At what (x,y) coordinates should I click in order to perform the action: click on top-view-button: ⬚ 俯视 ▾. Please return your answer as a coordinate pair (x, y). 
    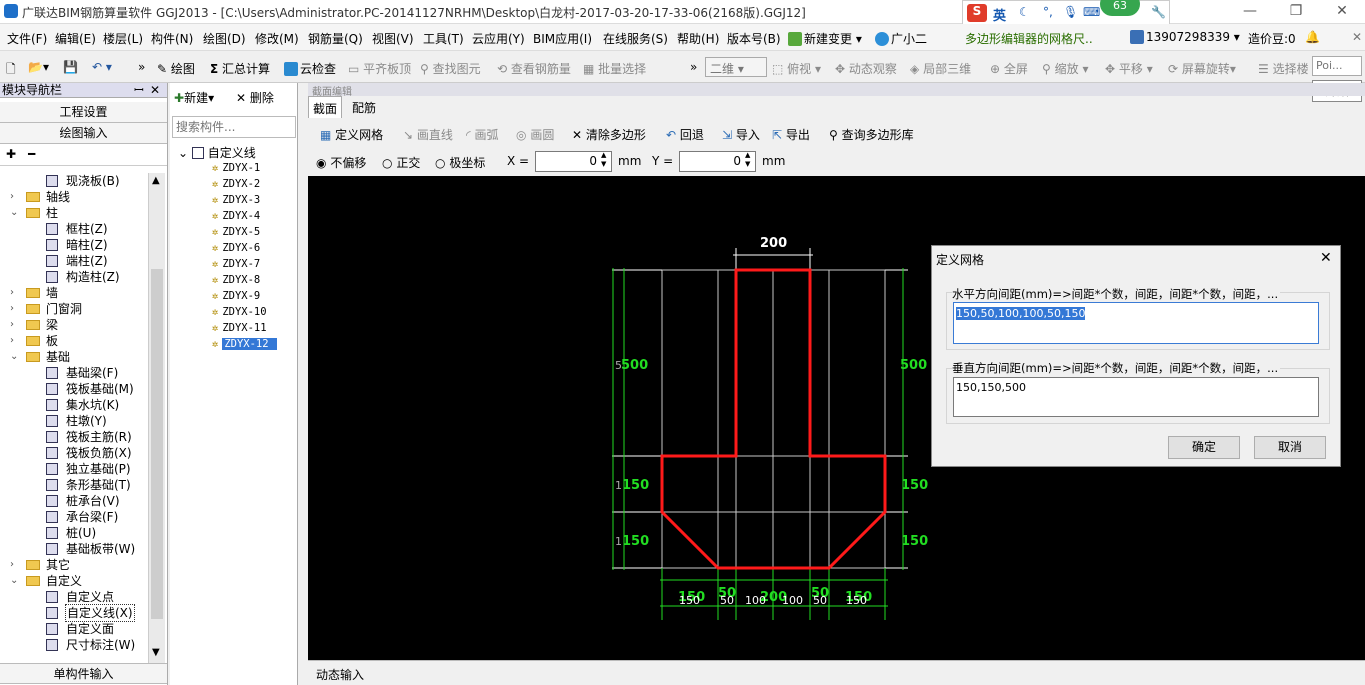
    Looking at the image, I should click on (796, 68).